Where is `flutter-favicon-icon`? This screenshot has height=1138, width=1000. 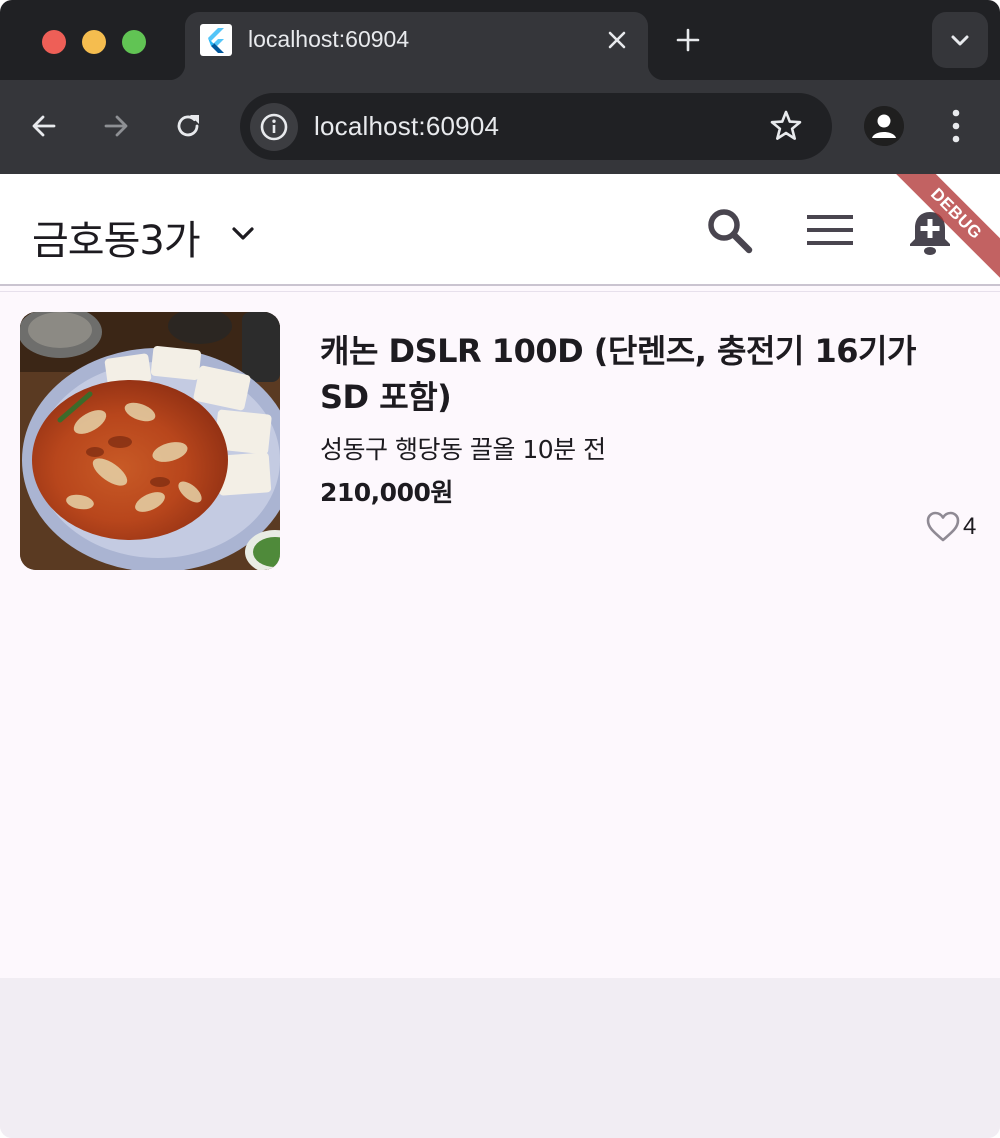 flutter-favicon-icon is located at coordinates (216, 40).